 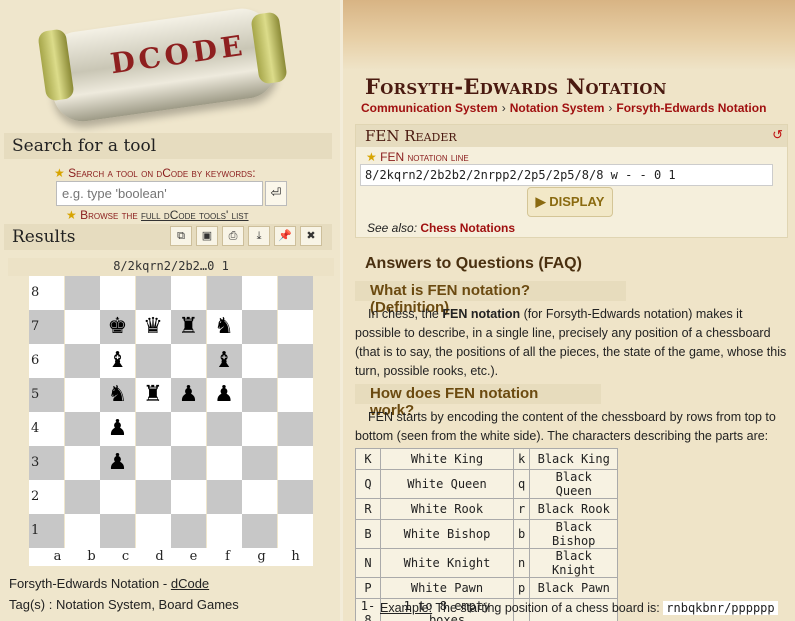 I want to click on board-square-g4, so click(x=259, y=429).